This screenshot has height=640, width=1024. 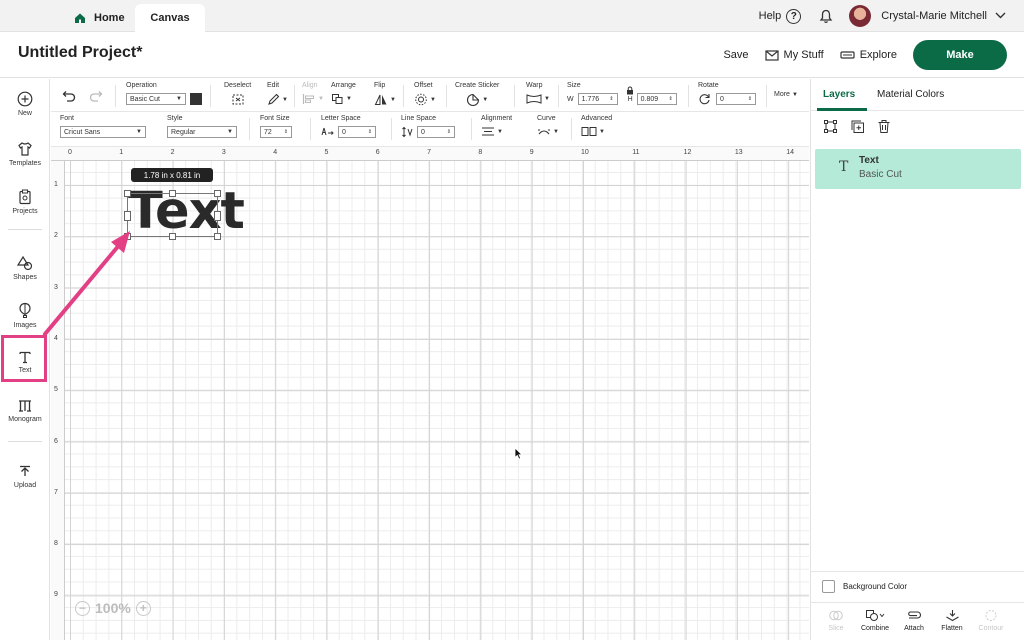 What do you see at coordinates (385, 94) in the screenshot?
I see `flip-button: Flip ▼` at bounding box center [385, 94].